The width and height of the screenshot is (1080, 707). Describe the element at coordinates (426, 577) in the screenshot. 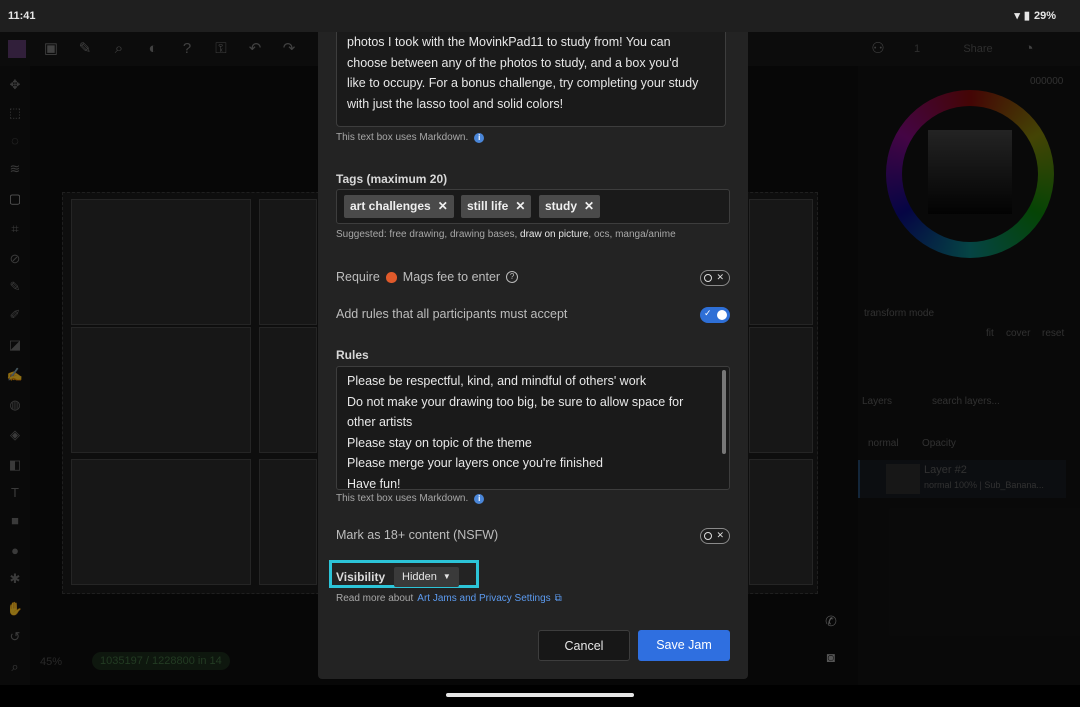

I see `visibility-select: Hidden ▼` at that location.